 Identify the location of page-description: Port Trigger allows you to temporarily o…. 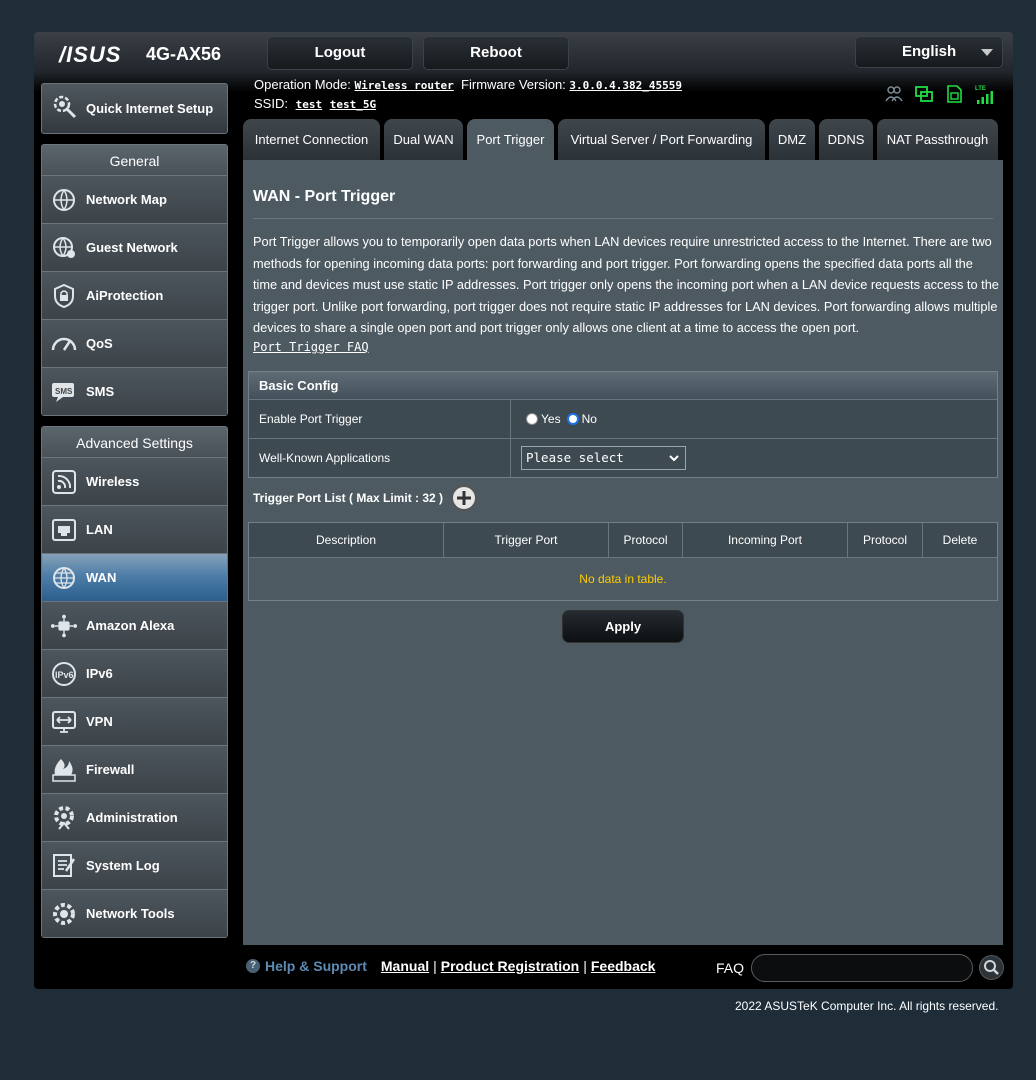
(626, 285).